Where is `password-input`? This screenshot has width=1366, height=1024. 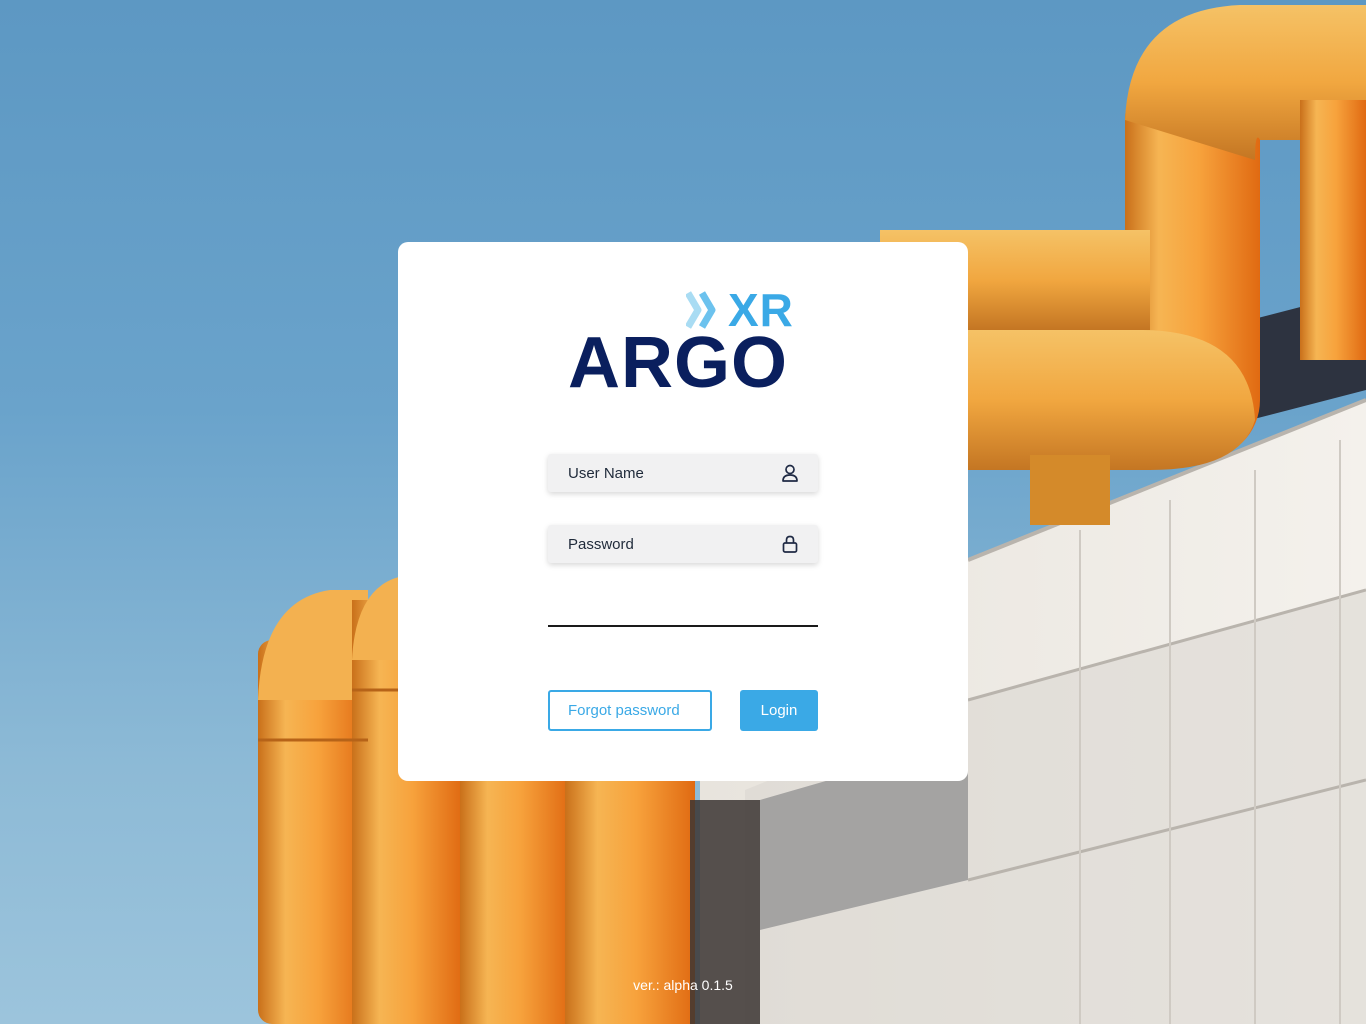
password-input is located at coordinates (683, 544).